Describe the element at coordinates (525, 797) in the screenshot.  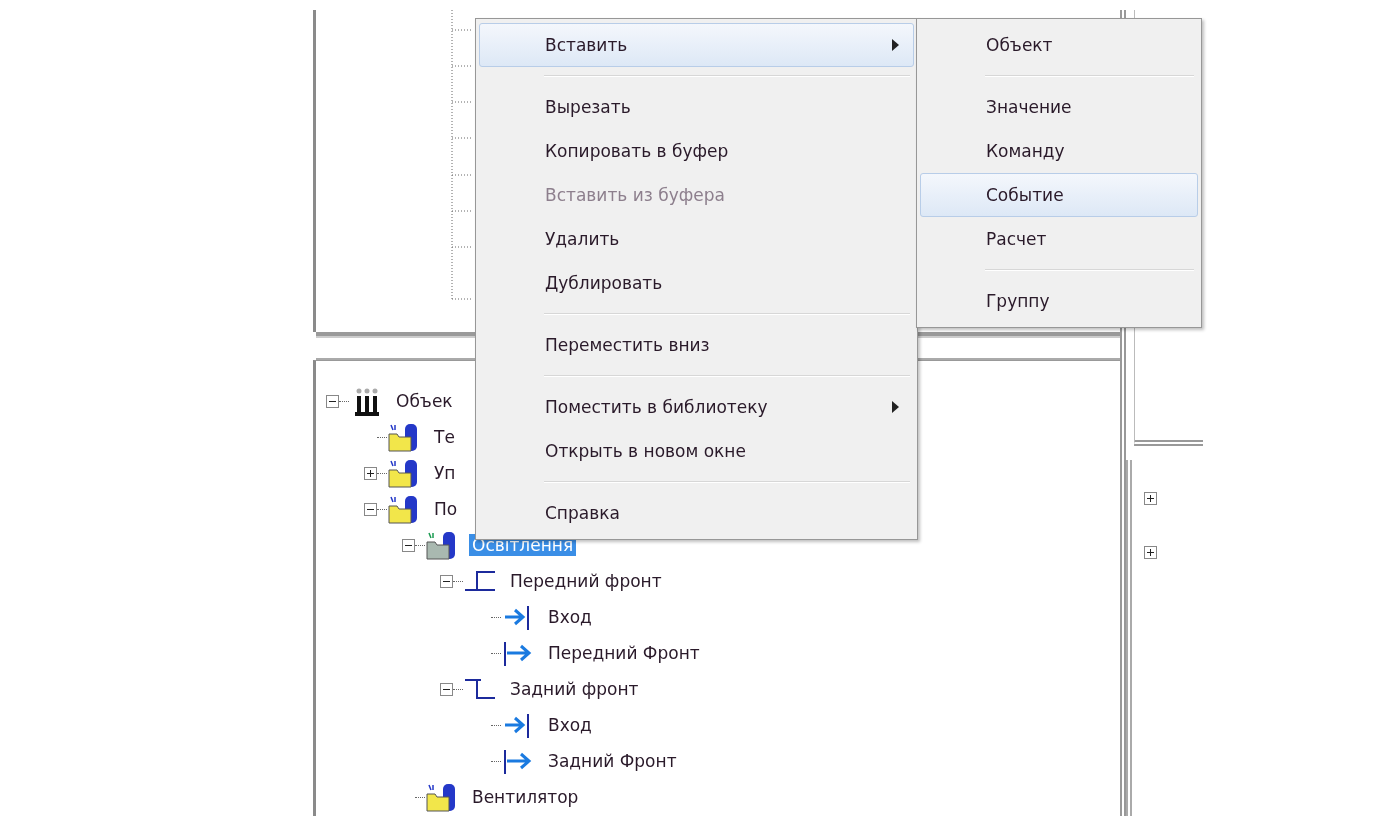
I see `tree-item: Вентилятор` at that location.